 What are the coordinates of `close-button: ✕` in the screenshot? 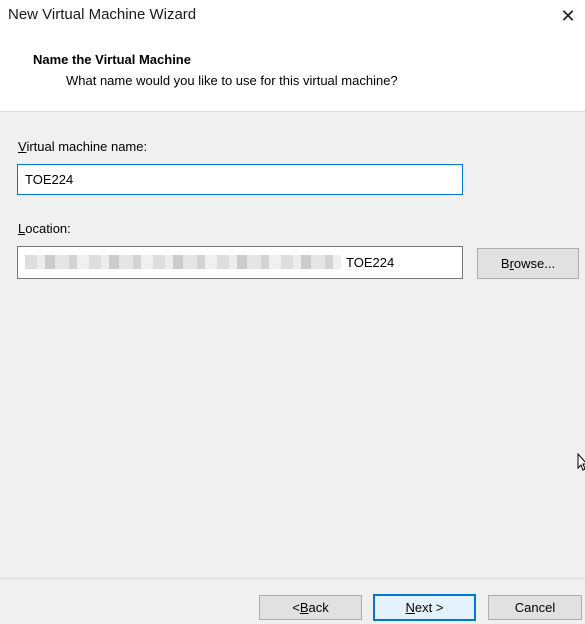 It's located at (568, 16).